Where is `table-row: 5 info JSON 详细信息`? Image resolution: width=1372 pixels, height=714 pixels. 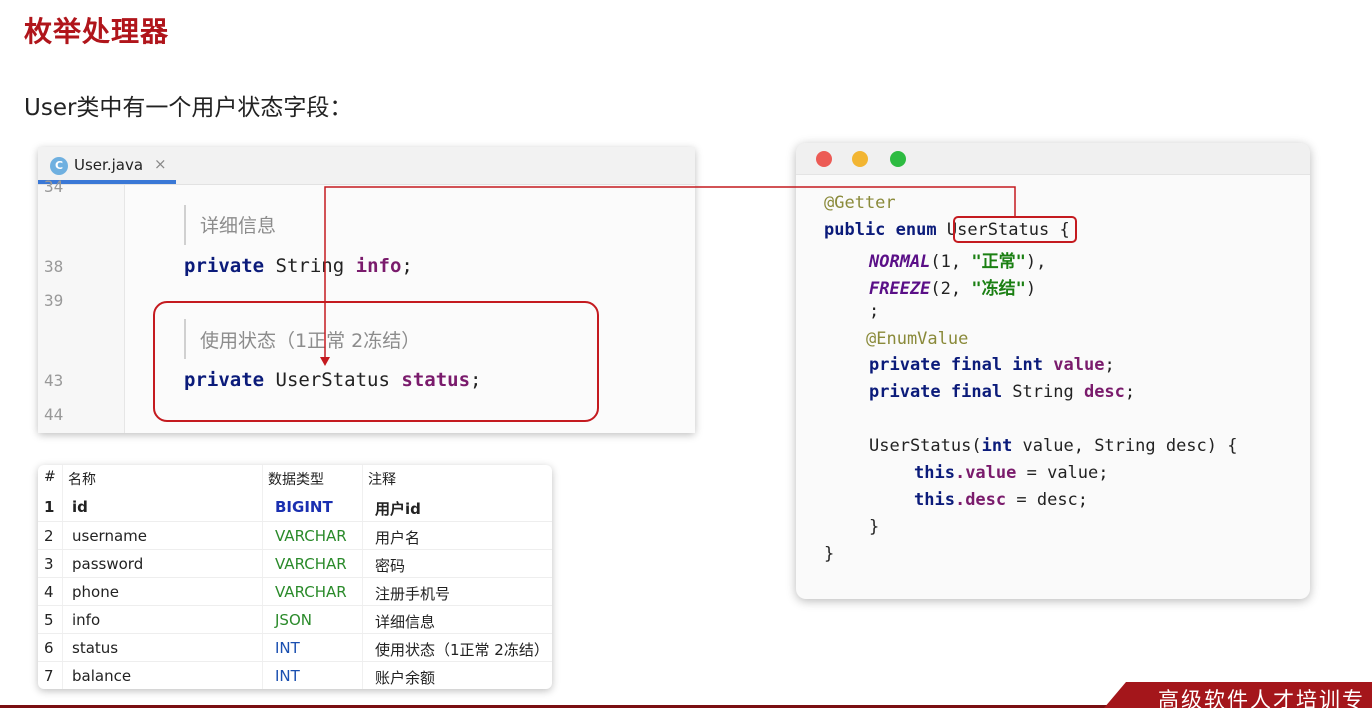
table-row: 5 info JSON 详细信息 is located at coordinates (295, 619).